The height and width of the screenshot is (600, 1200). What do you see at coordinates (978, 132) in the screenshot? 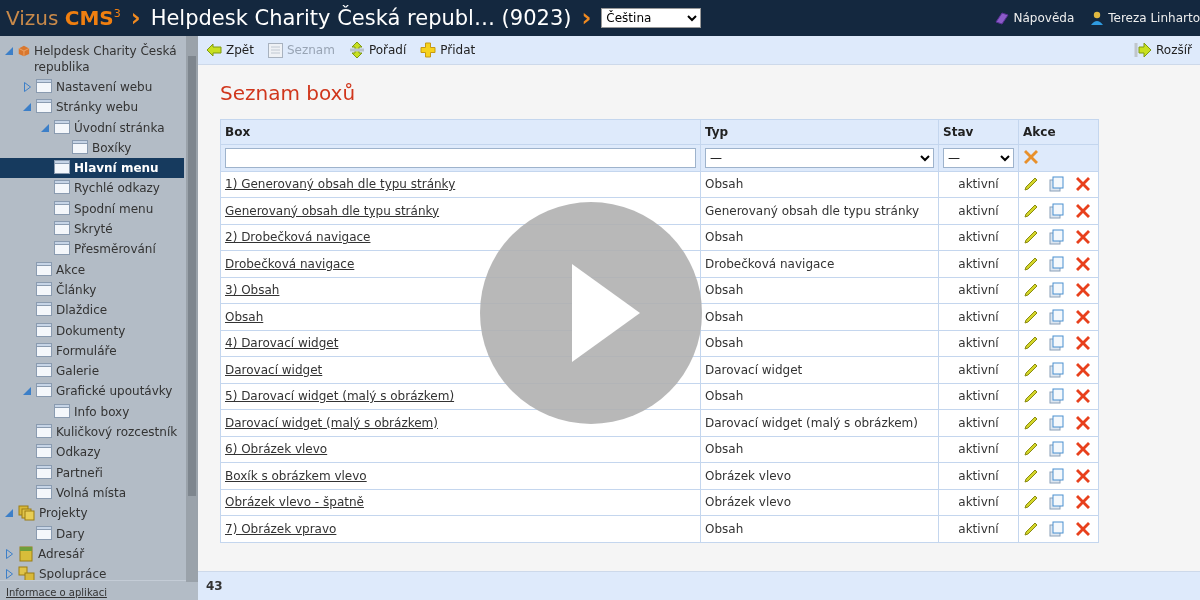
I see `column-header: Stav` at bounding box center [978, 132].